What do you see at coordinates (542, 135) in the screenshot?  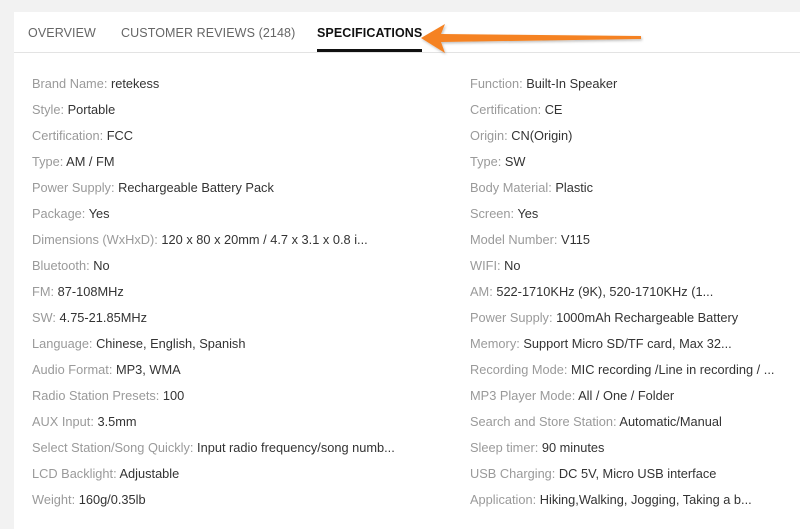 I see `spec-value: CN(Origin)` at bounding box center [542, 135].